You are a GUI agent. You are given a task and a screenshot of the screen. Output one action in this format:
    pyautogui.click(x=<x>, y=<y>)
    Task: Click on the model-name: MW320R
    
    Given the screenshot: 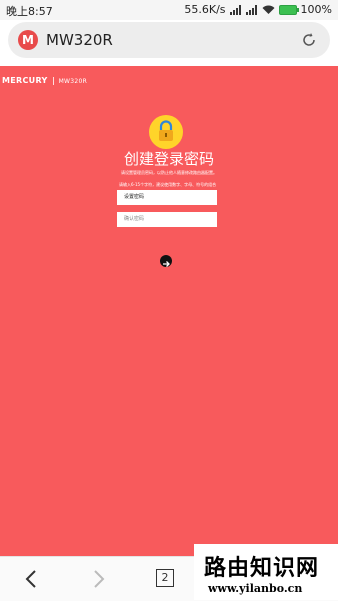 What is the action you would take?
    pyautogui.click(x=73, y=81)
    